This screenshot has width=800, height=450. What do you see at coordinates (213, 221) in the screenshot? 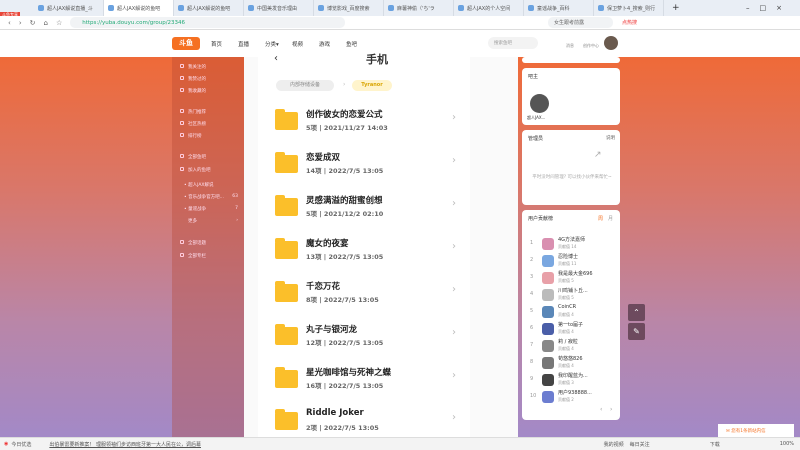
I see `more-link: 更多 ›` at bounding box center [213, 221].